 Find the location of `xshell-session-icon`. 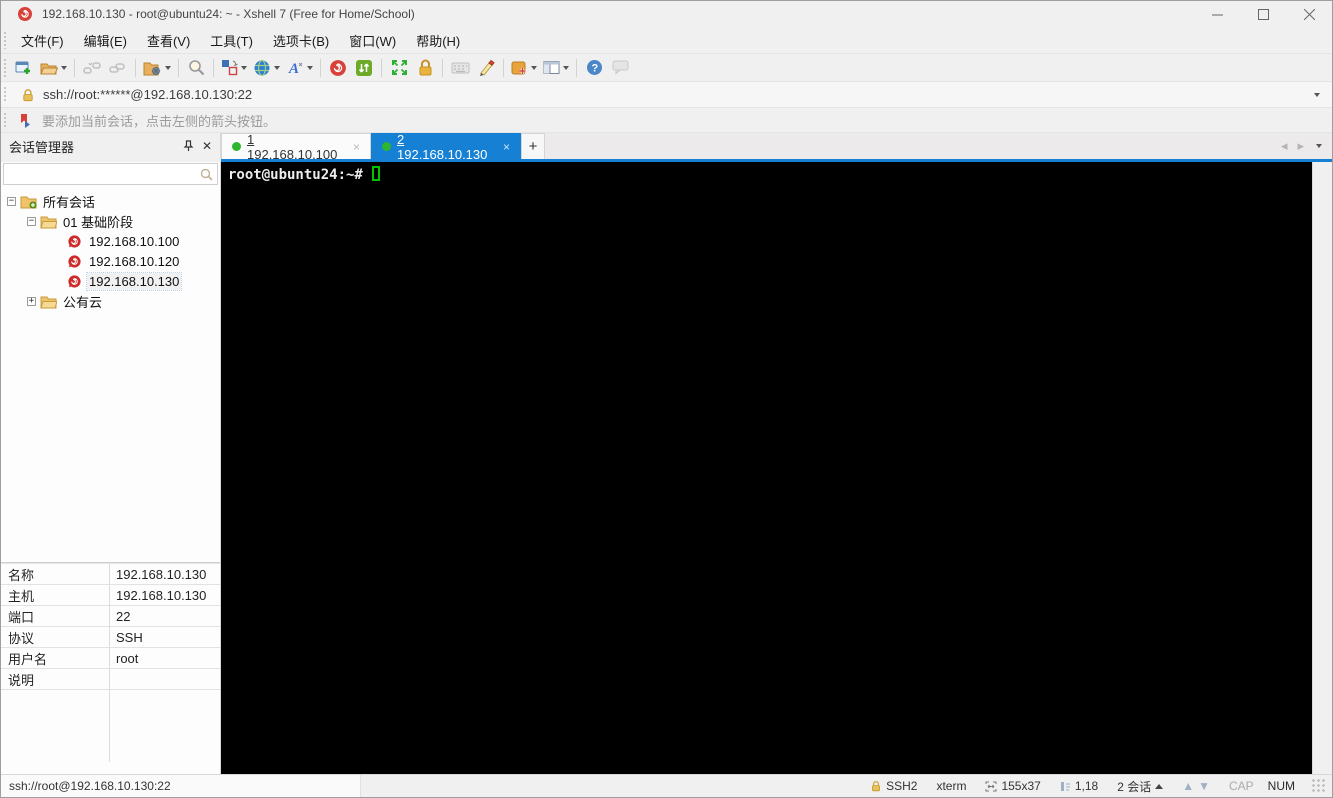

xshell-session-icon is located at coordinates (74, 261).